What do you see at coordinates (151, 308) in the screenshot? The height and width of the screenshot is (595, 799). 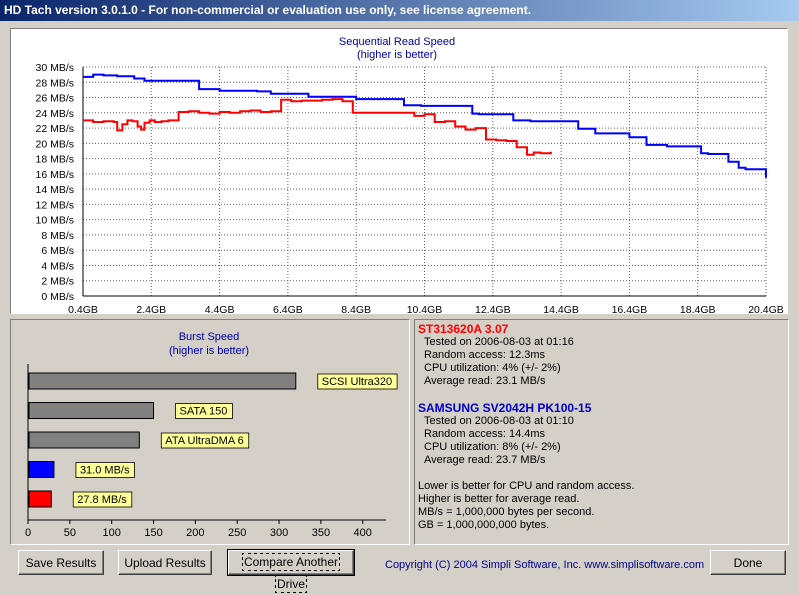 I see `seq-x-tick-label: 2,4GB` at bounding box center [151, 308].